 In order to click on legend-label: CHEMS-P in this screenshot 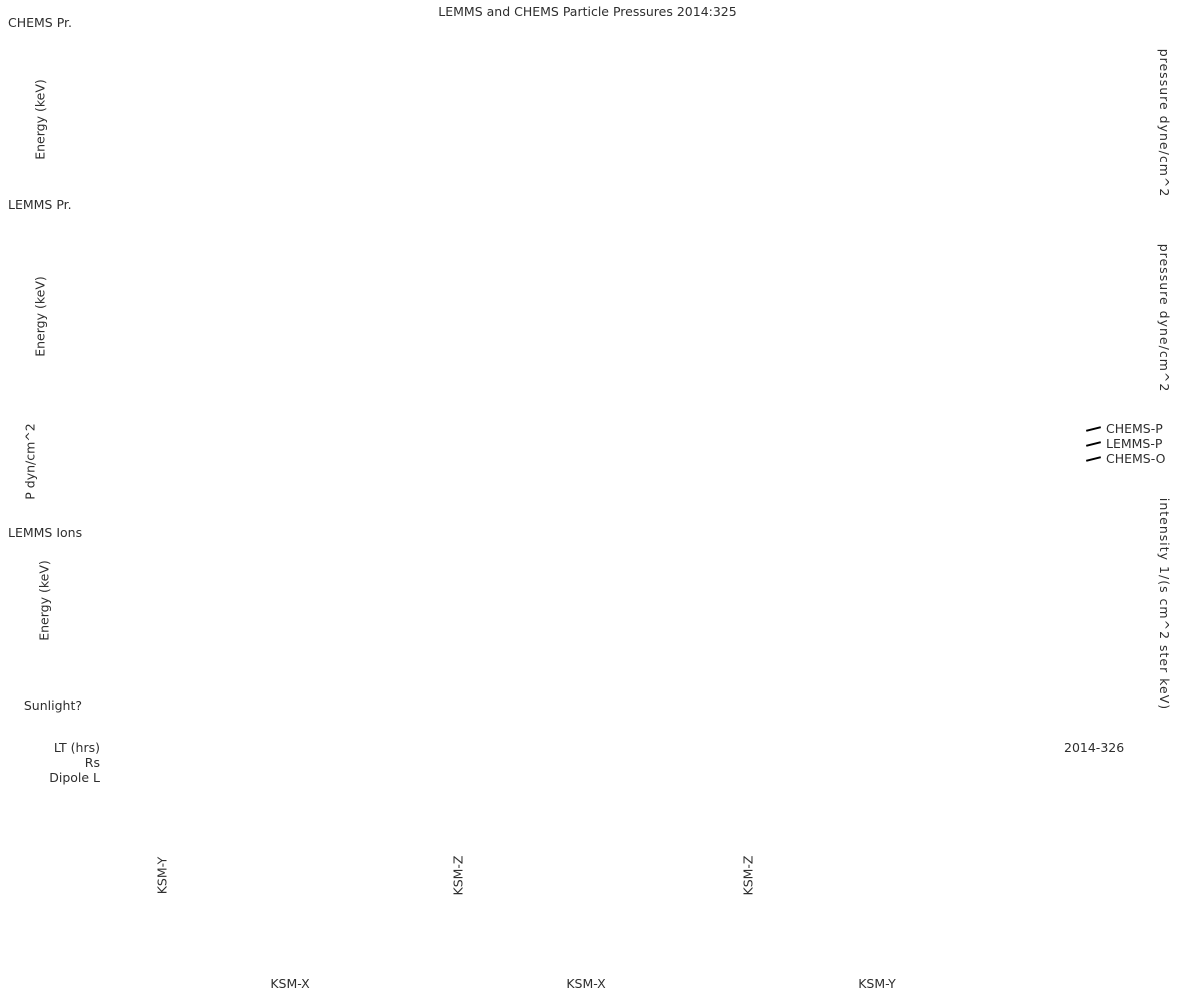, I will do `click(1134, 428)`.